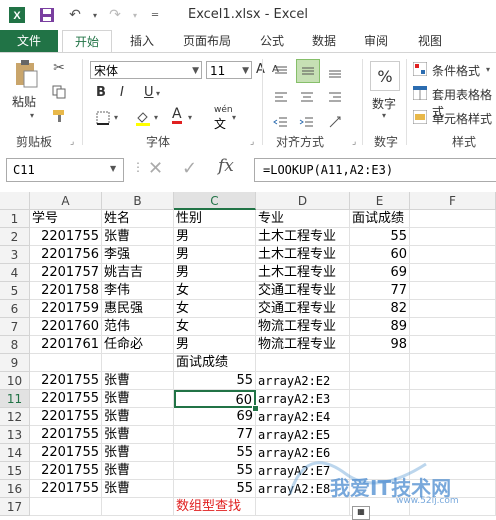 This screenshot has width=496, height=520. Describe the element at coordinates (138, 201) in the screenshot. I see `column-header-b: B` at that location.